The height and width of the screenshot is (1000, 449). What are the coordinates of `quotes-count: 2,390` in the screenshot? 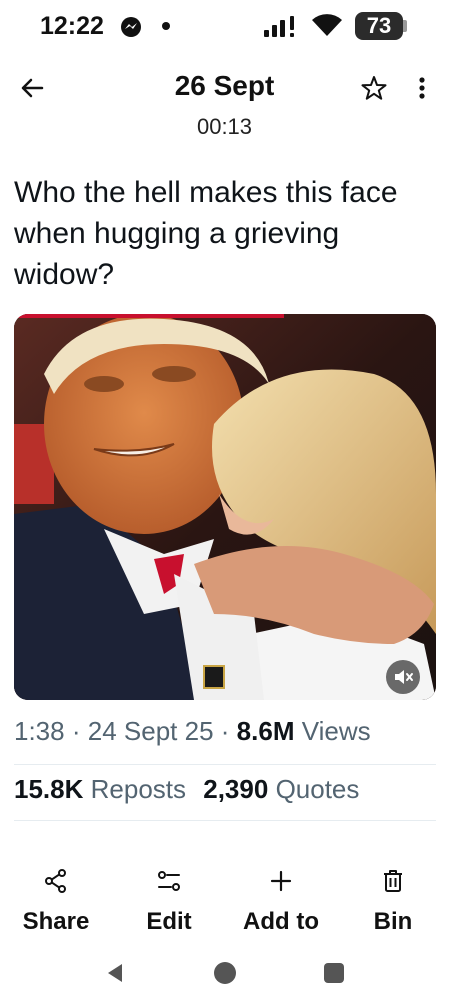 It's located at (235, 789).